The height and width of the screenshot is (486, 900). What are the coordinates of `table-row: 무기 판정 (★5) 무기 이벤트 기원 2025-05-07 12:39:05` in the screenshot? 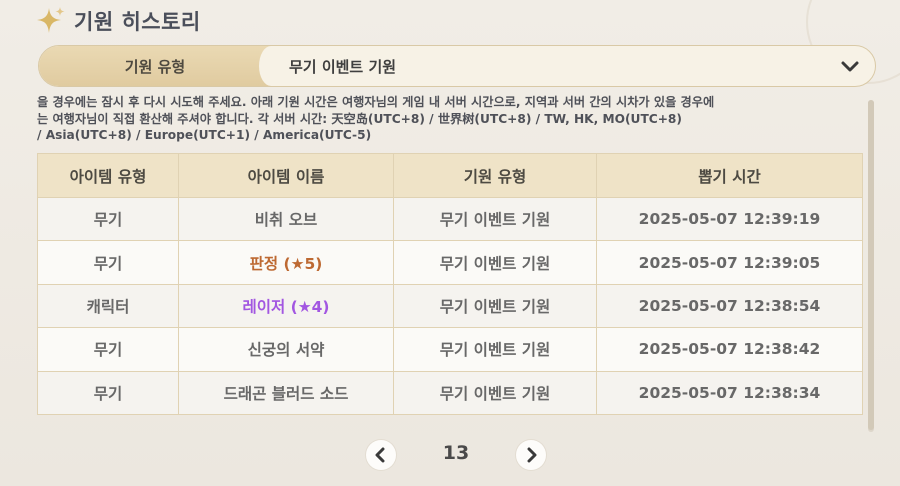 It's located at (450, 262).